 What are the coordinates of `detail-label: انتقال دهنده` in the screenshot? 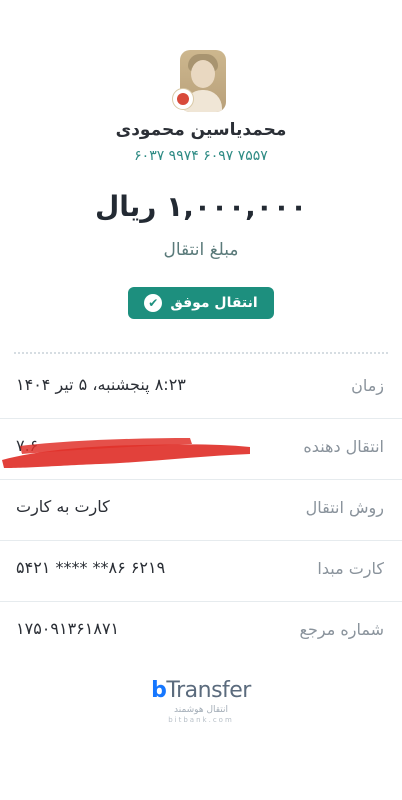 It's located at (343, 446).